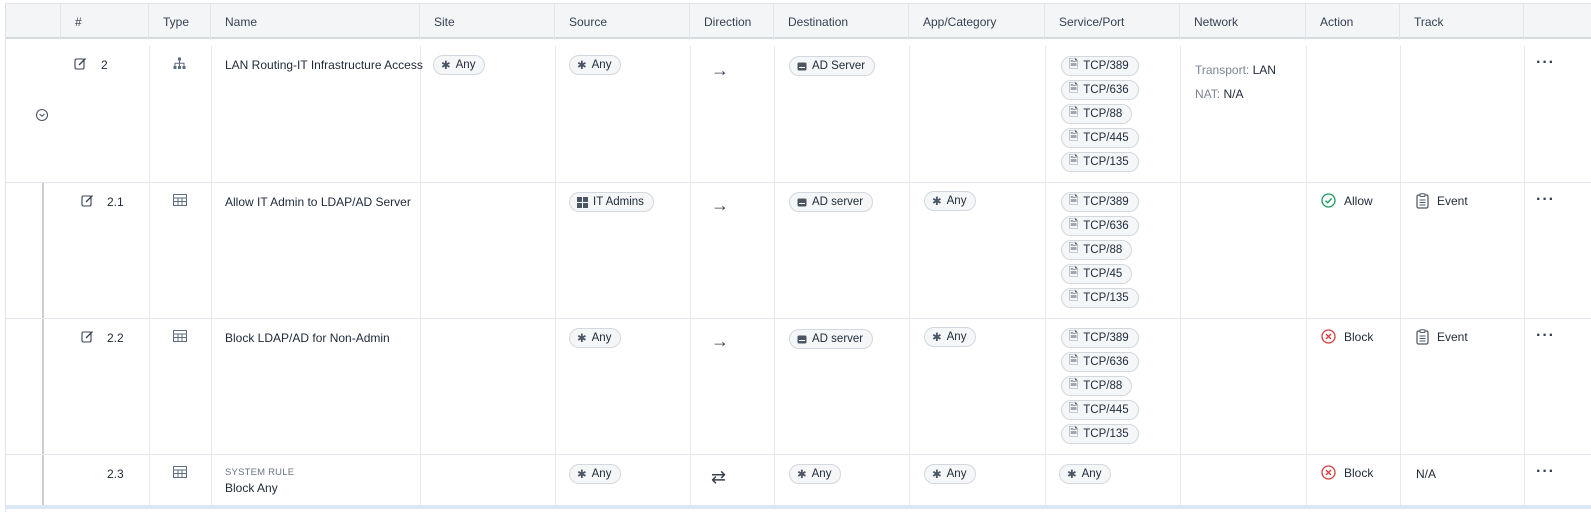 The width and height of the screenshot is (1591, 516). What do you see at coordinates (1112, 22) in the screenshot?
I see `column-header-service-port: Service/Port` at bounding box center [1112, 22].